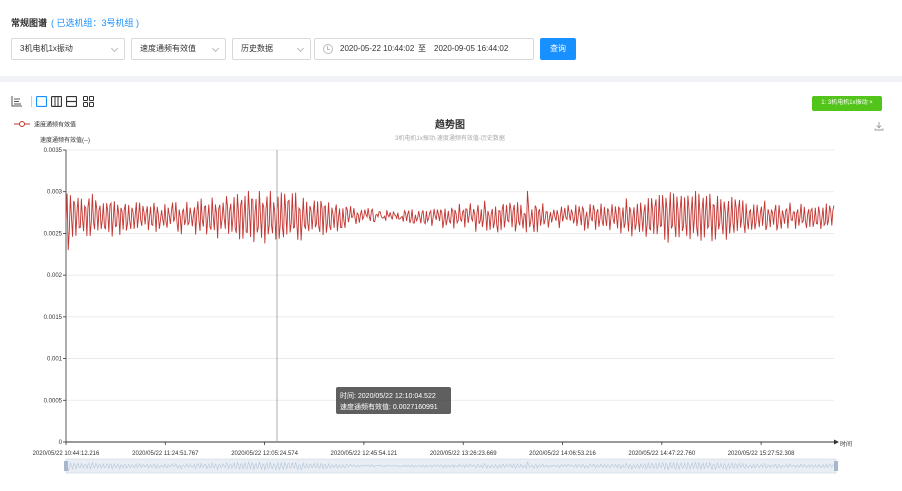  Describe the element at coordinates (450, 138) in the screenshot. I see `chart-subtitle: 3机电机1x振动-速度通频有效值-历史数据` at that location.